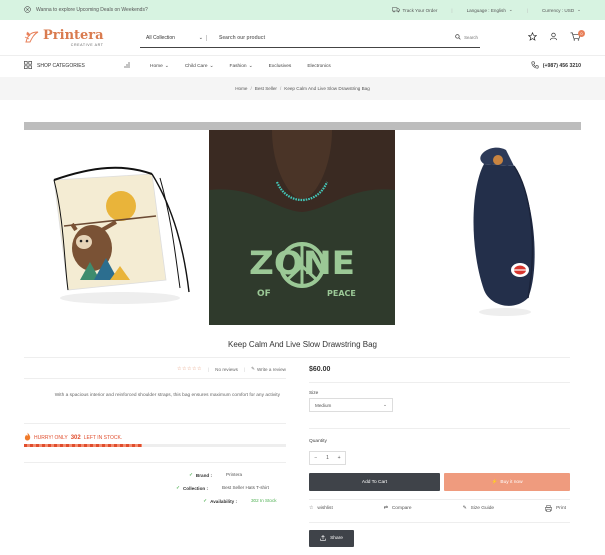  Describe the element at coordinates (558, 10) in the screenshot. I see `currency-label: Currency : USD` at that location.